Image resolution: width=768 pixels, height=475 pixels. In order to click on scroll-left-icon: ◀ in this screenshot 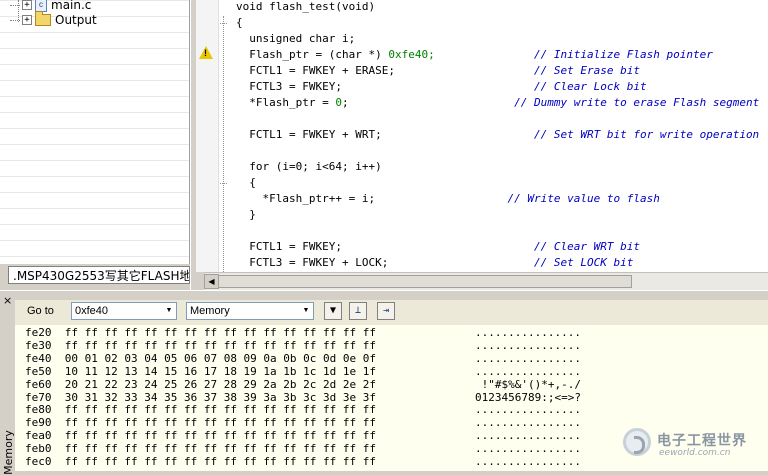, I will do `click(211, 281)`.